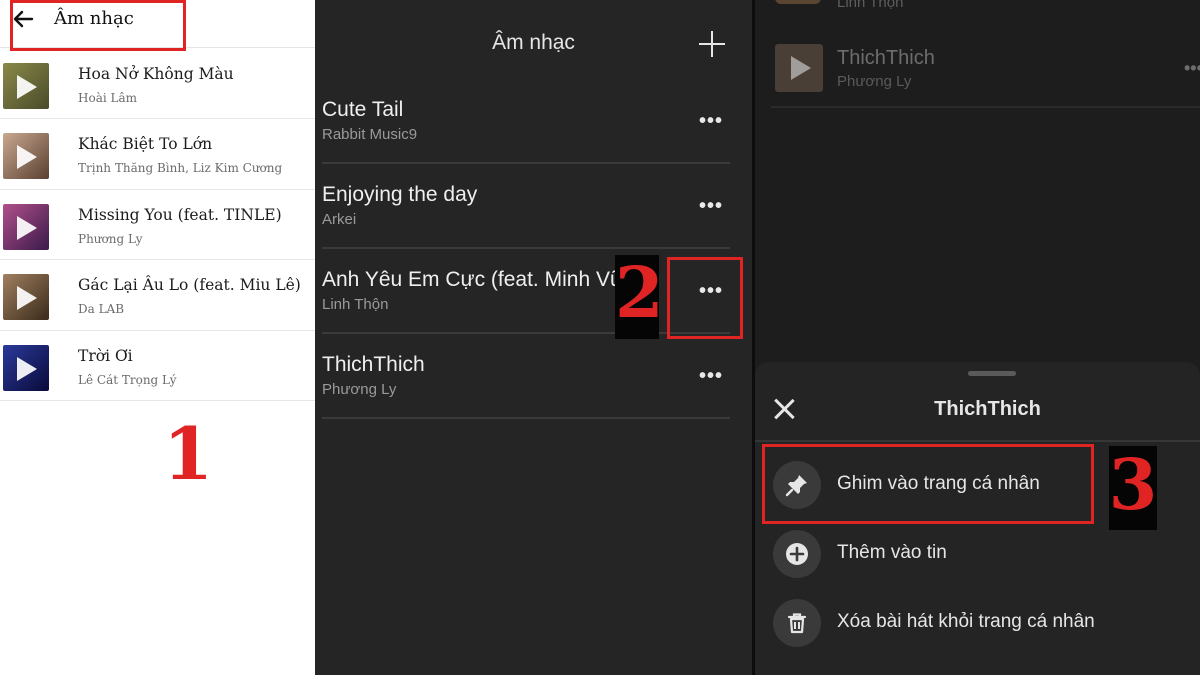 The width and height of the screenshot is (1200, 675). I want to click on song-name: Enjoying the day, so click(400, 194).